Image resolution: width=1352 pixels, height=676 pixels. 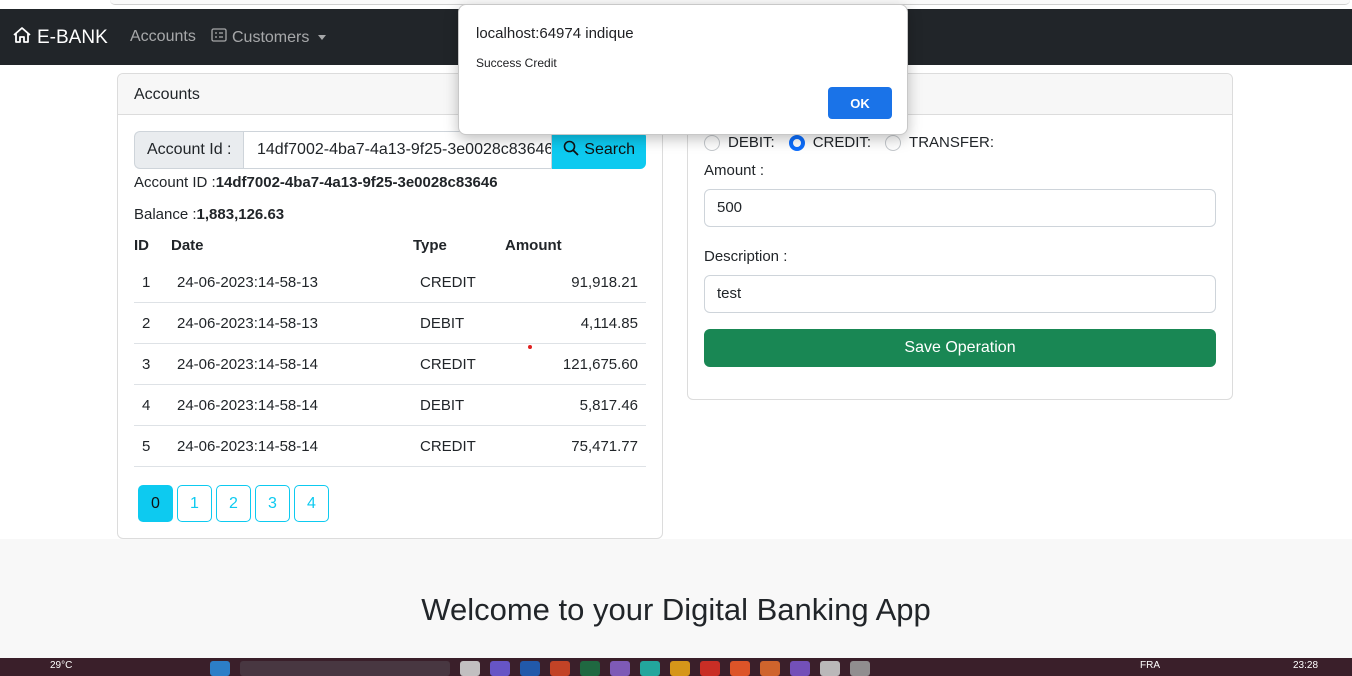 What do you see at coordinates (560, 668) in the screenshot?
I see `powerpoint-icon` at bounding box center [560, 668].